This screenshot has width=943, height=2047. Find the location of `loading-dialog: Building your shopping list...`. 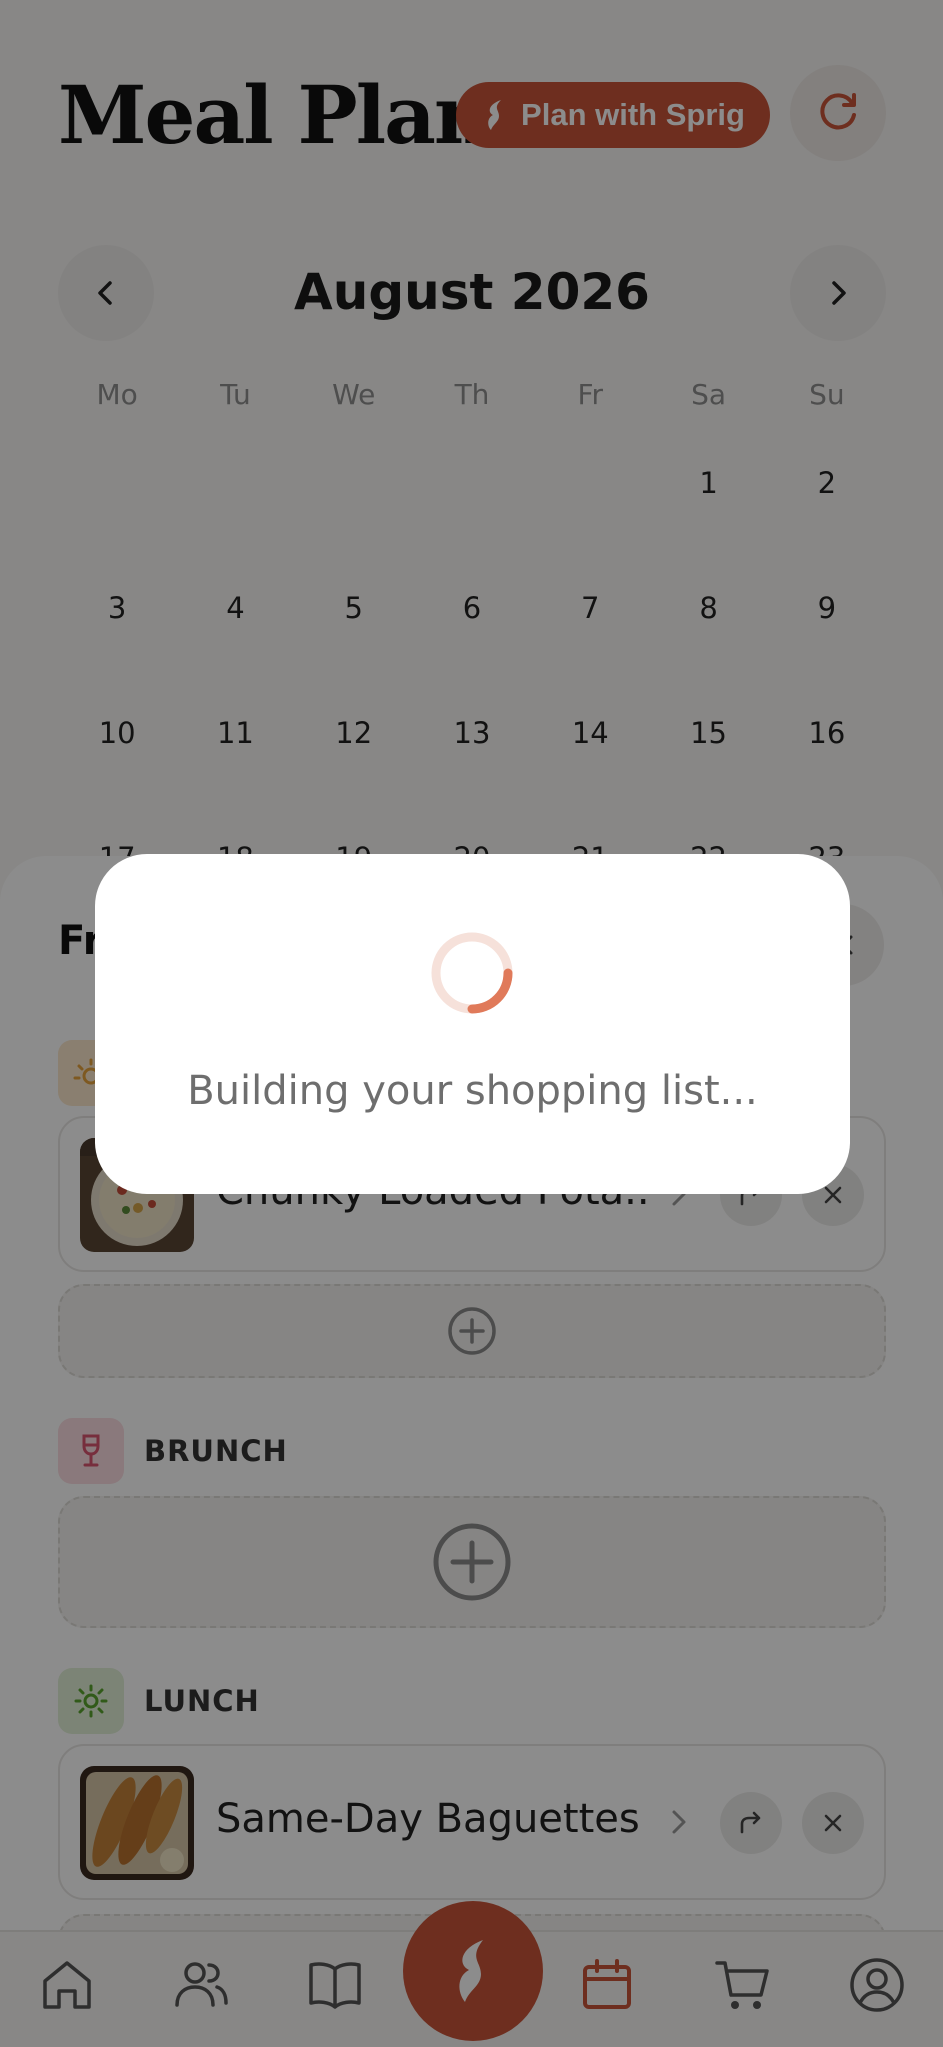

loading-dialog: Building your shopping list... is located at coordinates (472, 1024).